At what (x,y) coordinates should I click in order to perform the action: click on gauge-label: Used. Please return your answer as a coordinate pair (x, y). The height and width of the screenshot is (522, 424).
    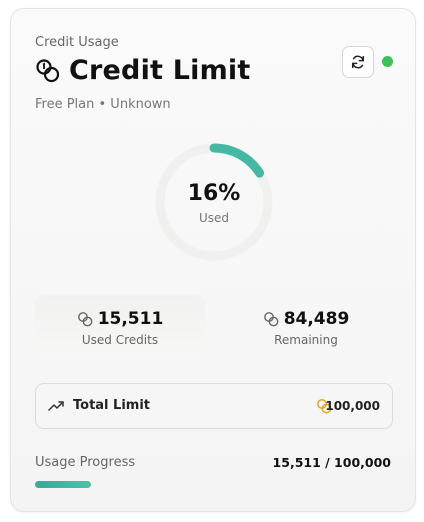
    Looking at the image, I should click on (214, 218).